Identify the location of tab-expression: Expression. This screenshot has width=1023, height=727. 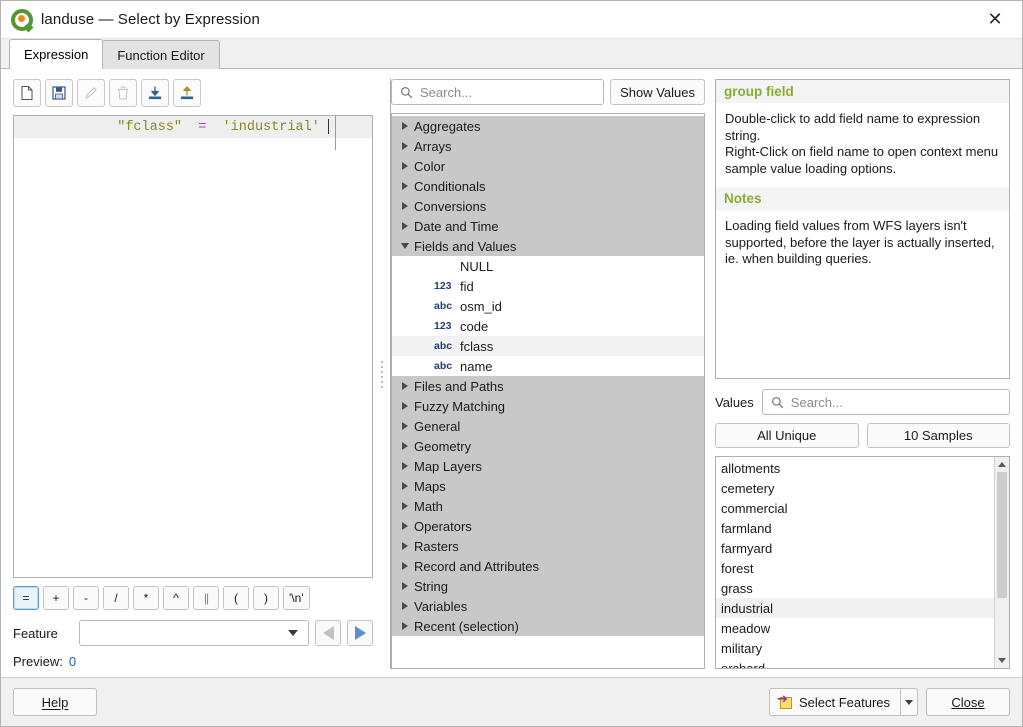
(56, 54).